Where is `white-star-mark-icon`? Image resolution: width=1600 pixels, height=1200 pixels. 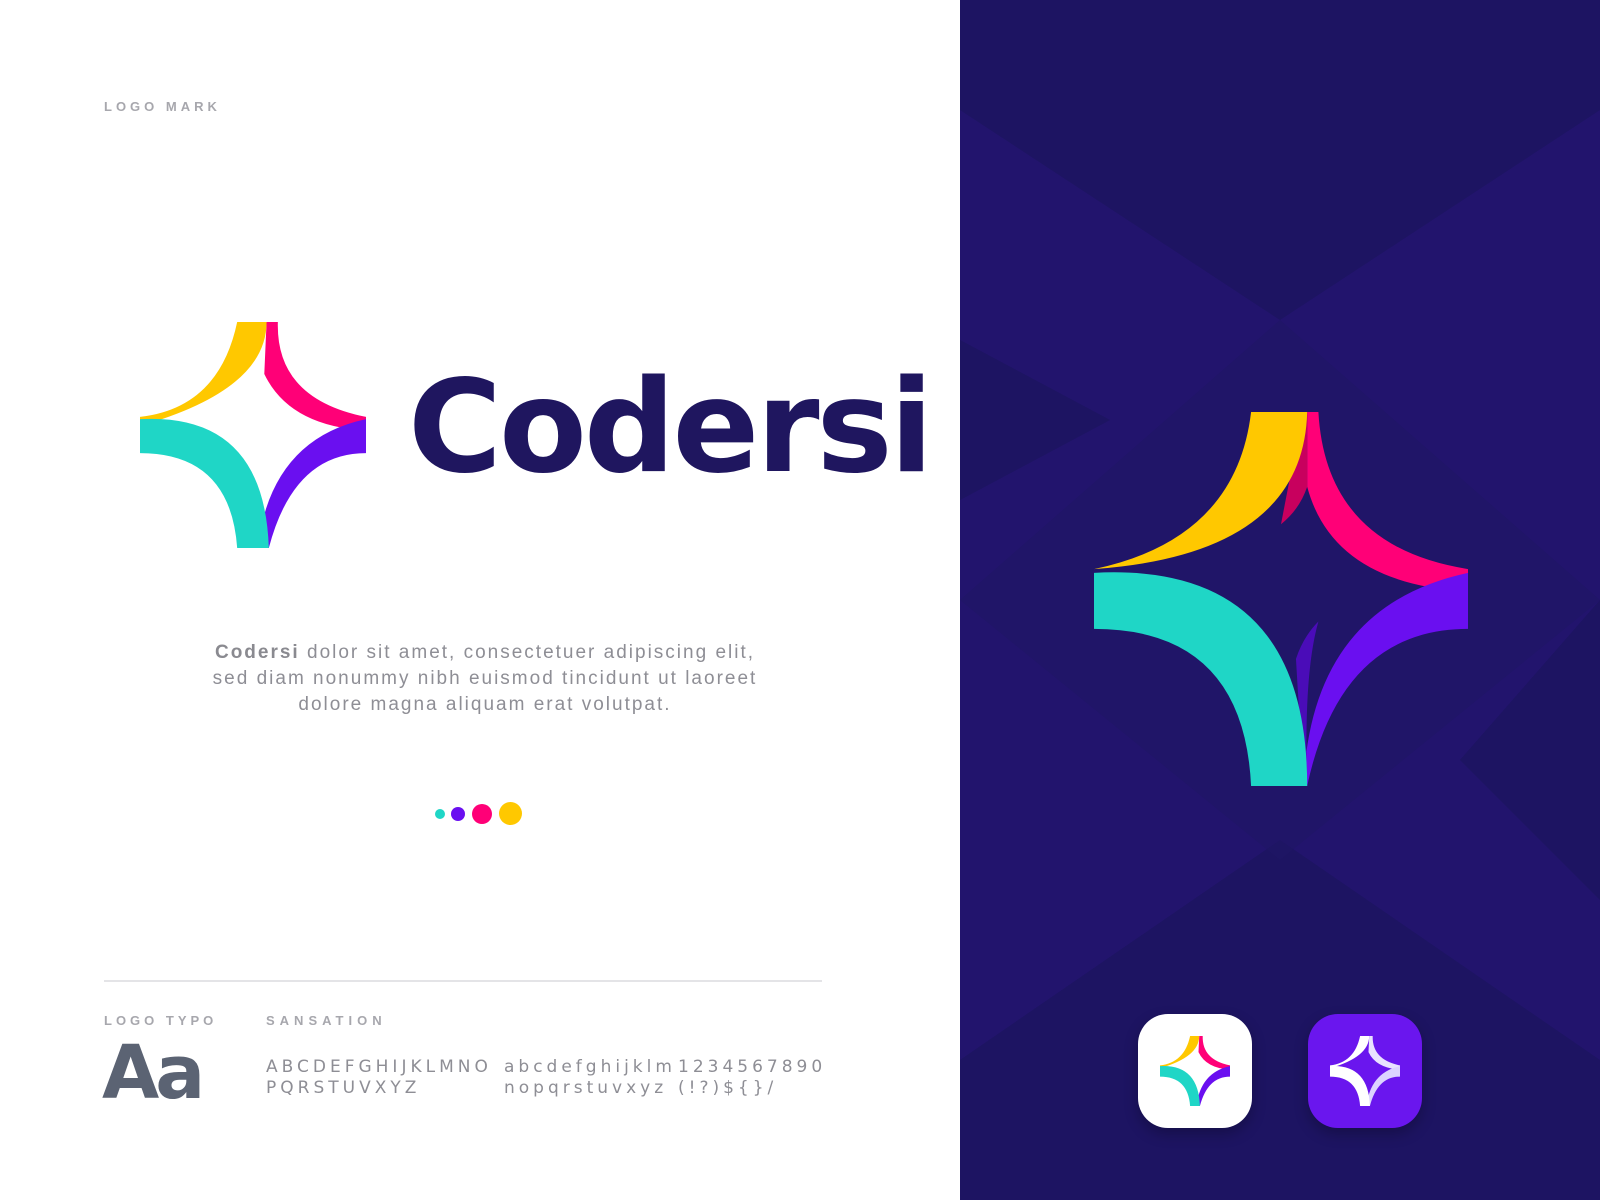
white-star-mark-icon is located at coordinates (1365, 1071).